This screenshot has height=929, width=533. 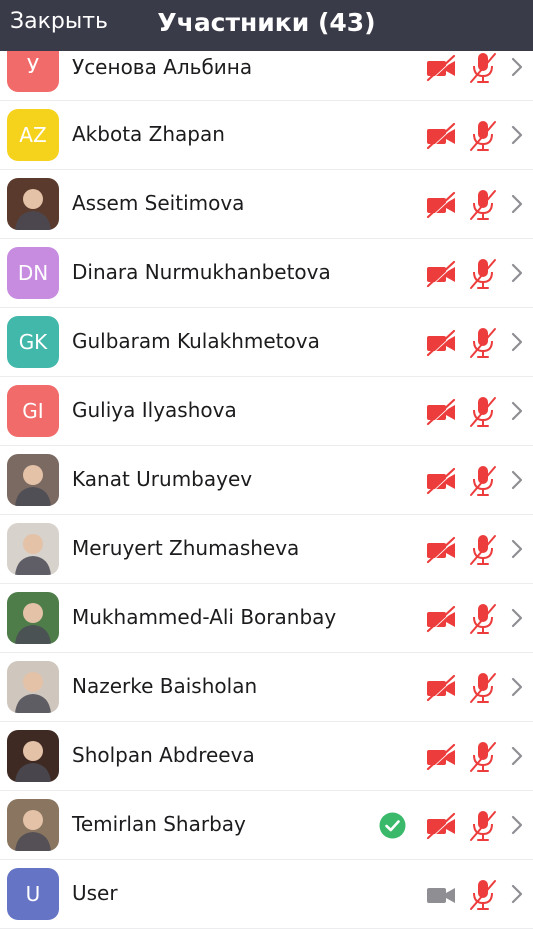 I want to click on participant-name: Kanat Urumbayev, so click(x=162, y=479).